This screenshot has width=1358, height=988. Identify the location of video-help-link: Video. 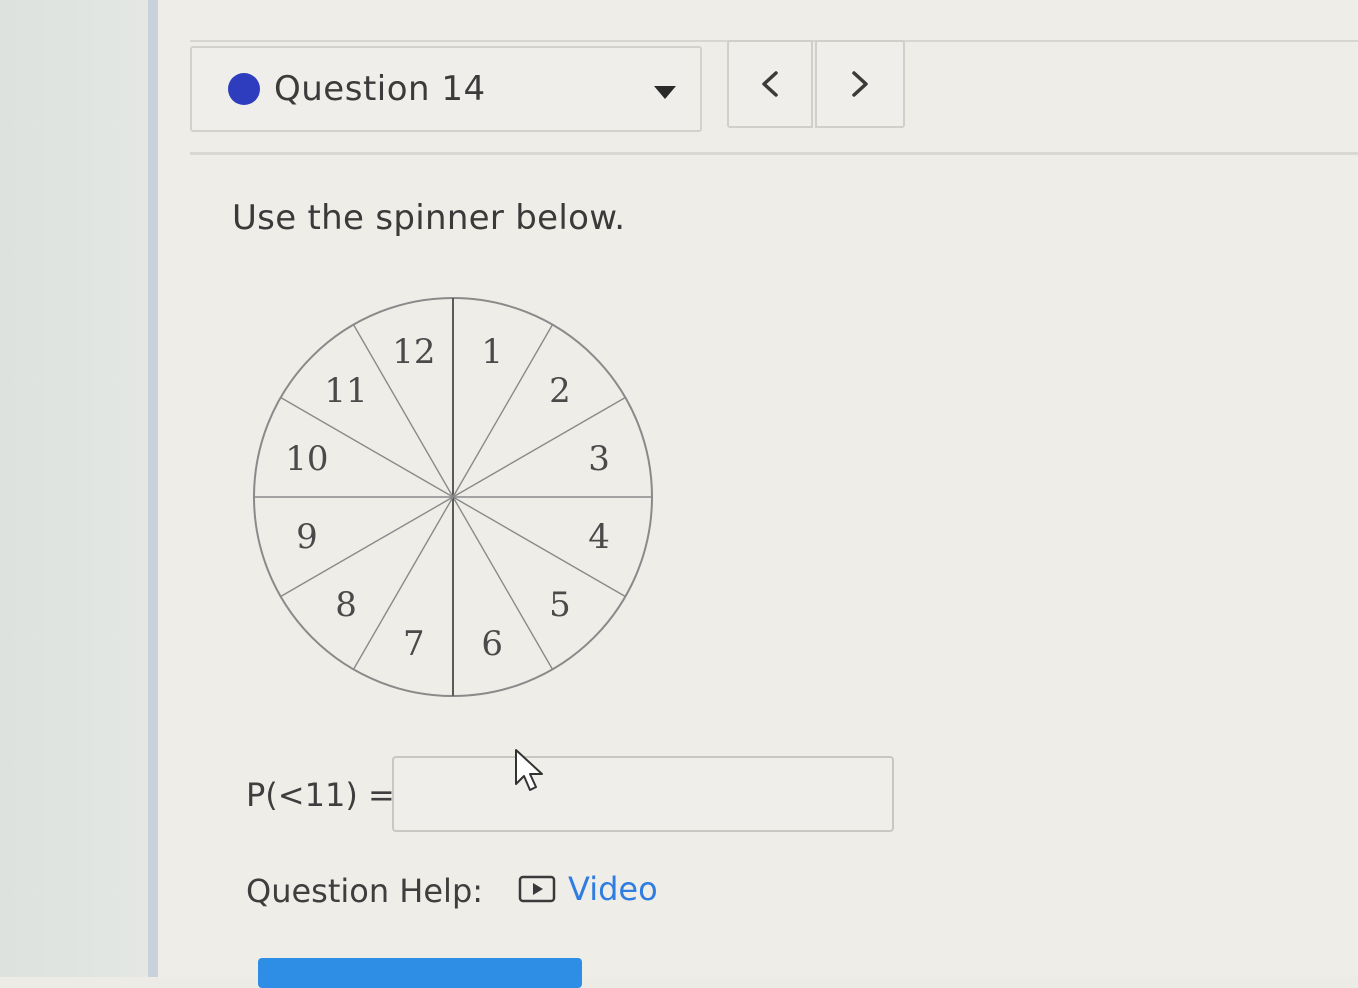
(588, 889).